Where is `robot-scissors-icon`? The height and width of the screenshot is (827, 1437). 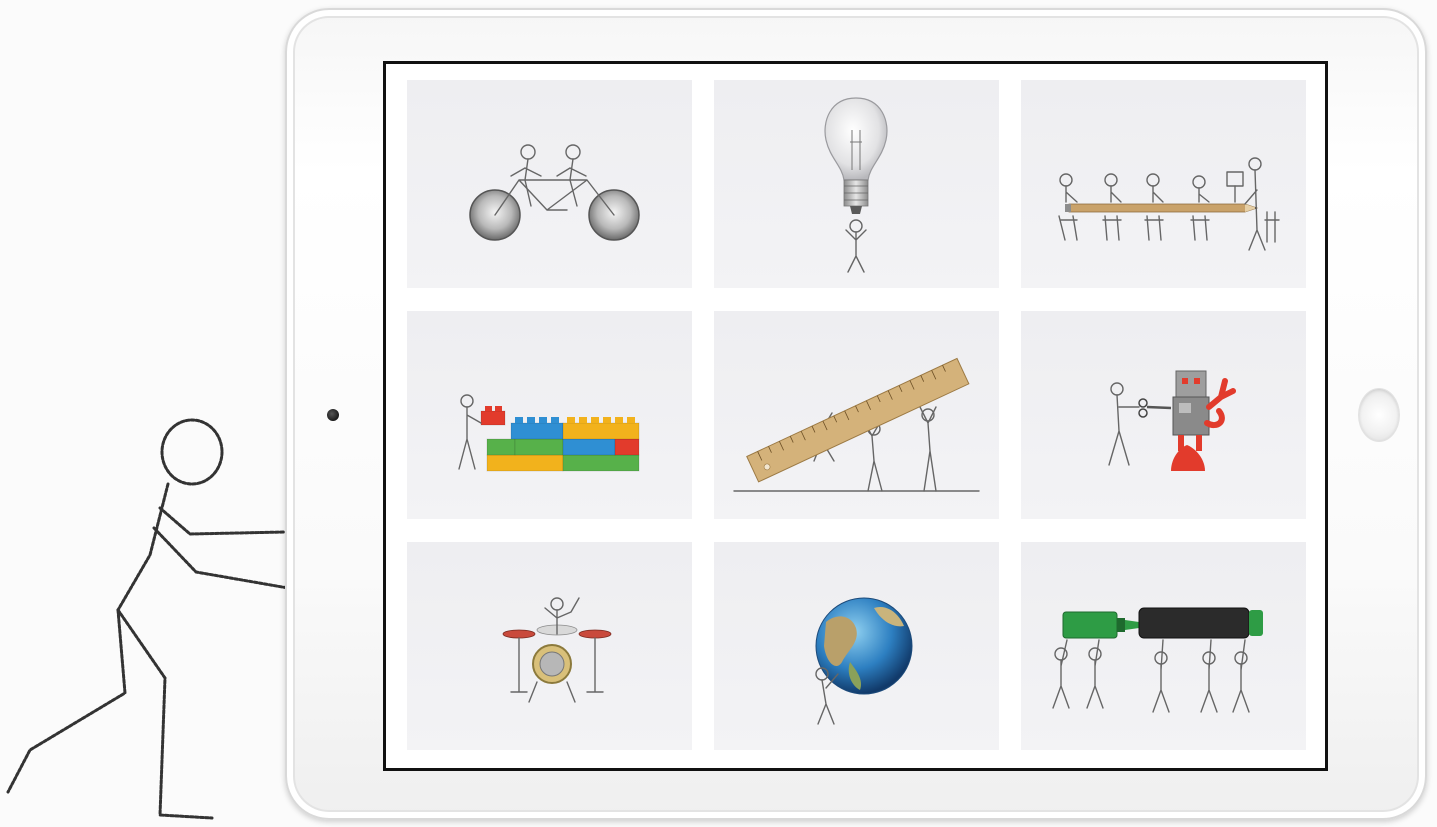 robot-scissors-icon is located at coordinates (1172, 420).